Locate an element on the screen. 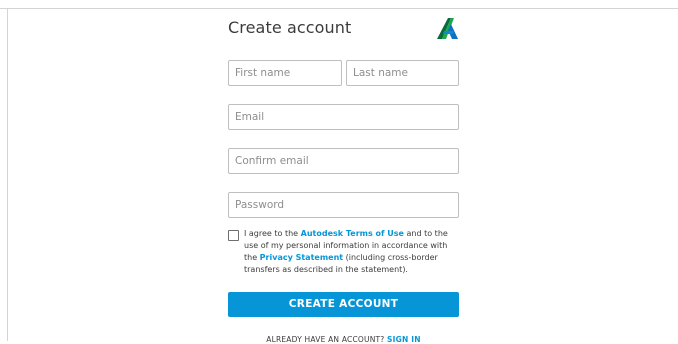  last-name-input is located at coordinates (402, 73).